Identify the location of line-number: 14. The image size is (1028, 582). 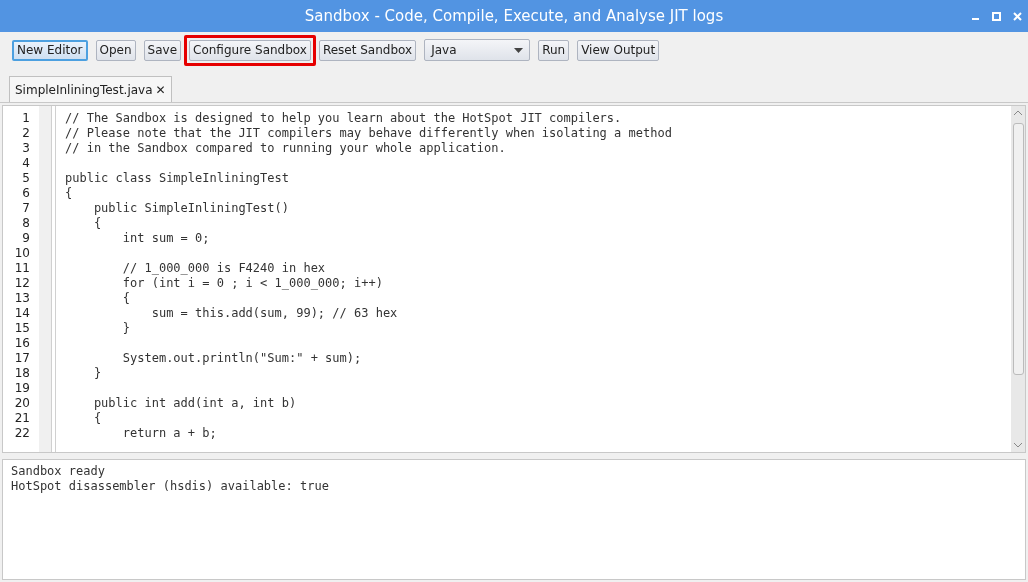
(22, 313).